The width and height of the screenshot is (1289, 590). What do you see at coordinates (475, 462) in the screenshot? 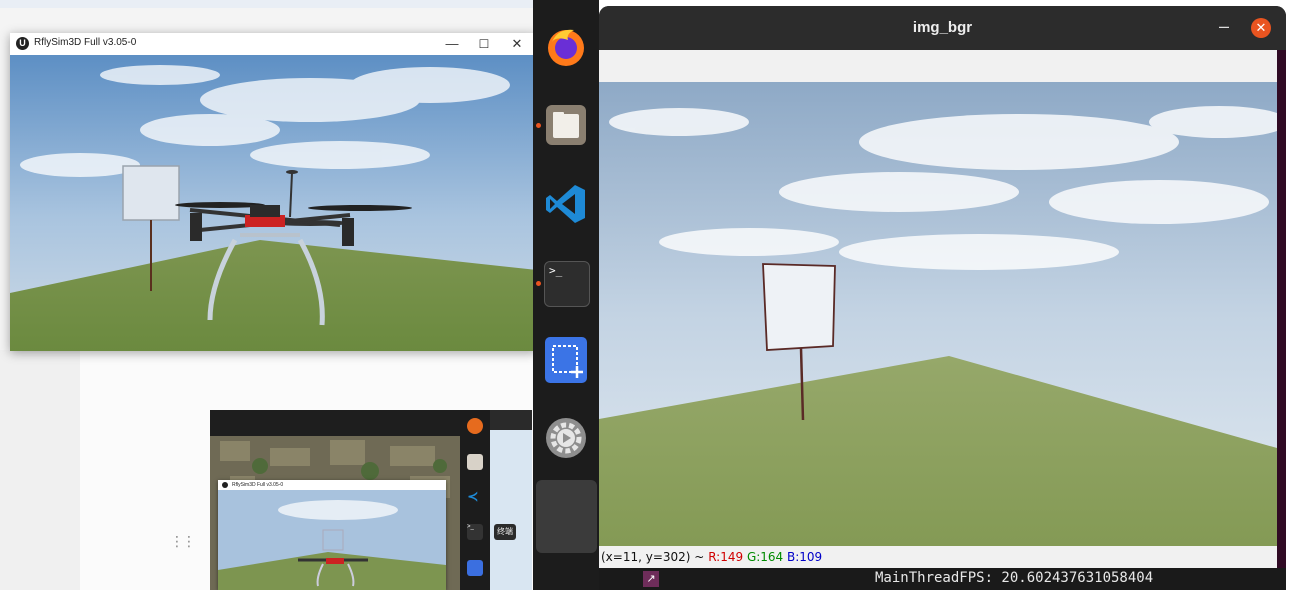
I see `nested-files-icon` at bounding box center [475, 462].